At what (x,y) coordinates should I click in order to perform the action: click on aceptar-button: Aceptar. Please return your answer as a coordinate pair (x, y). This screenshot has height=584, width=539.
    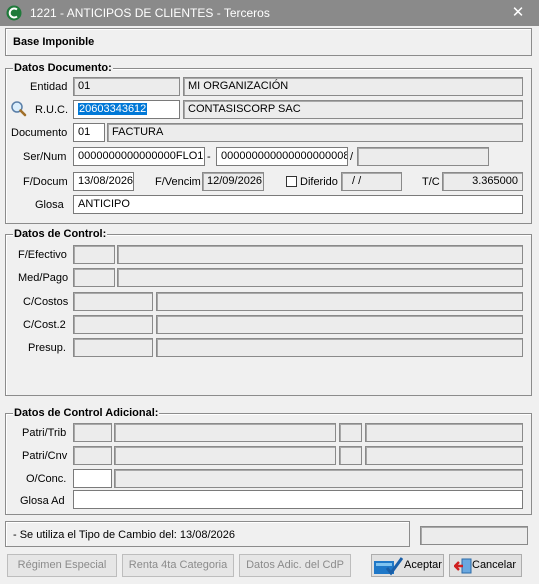
    Looking at the image, I should click on (407, 565).